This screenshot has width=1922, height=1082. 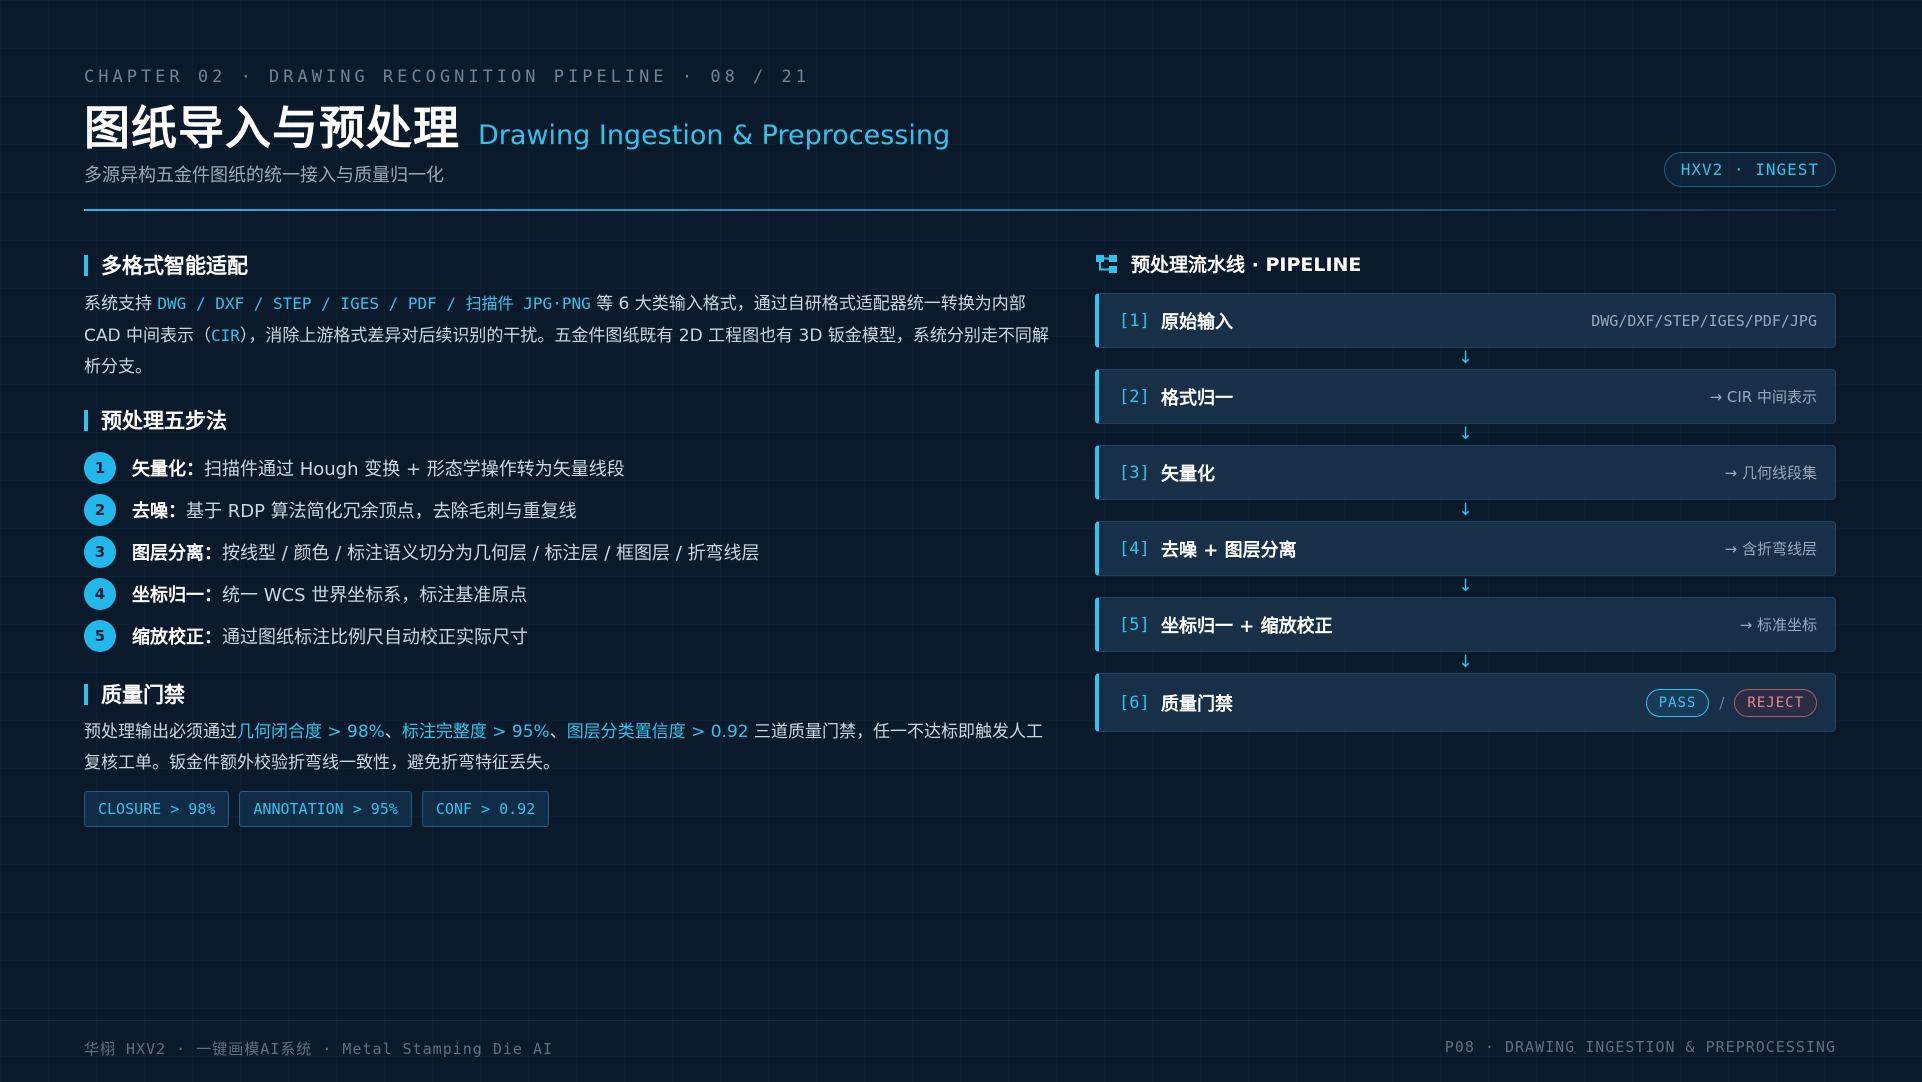 What do you see at coordinates (1778, 625) in the screenshot?
I see `stage-note: → 标准坐标` at bounding box center [1778, 625].